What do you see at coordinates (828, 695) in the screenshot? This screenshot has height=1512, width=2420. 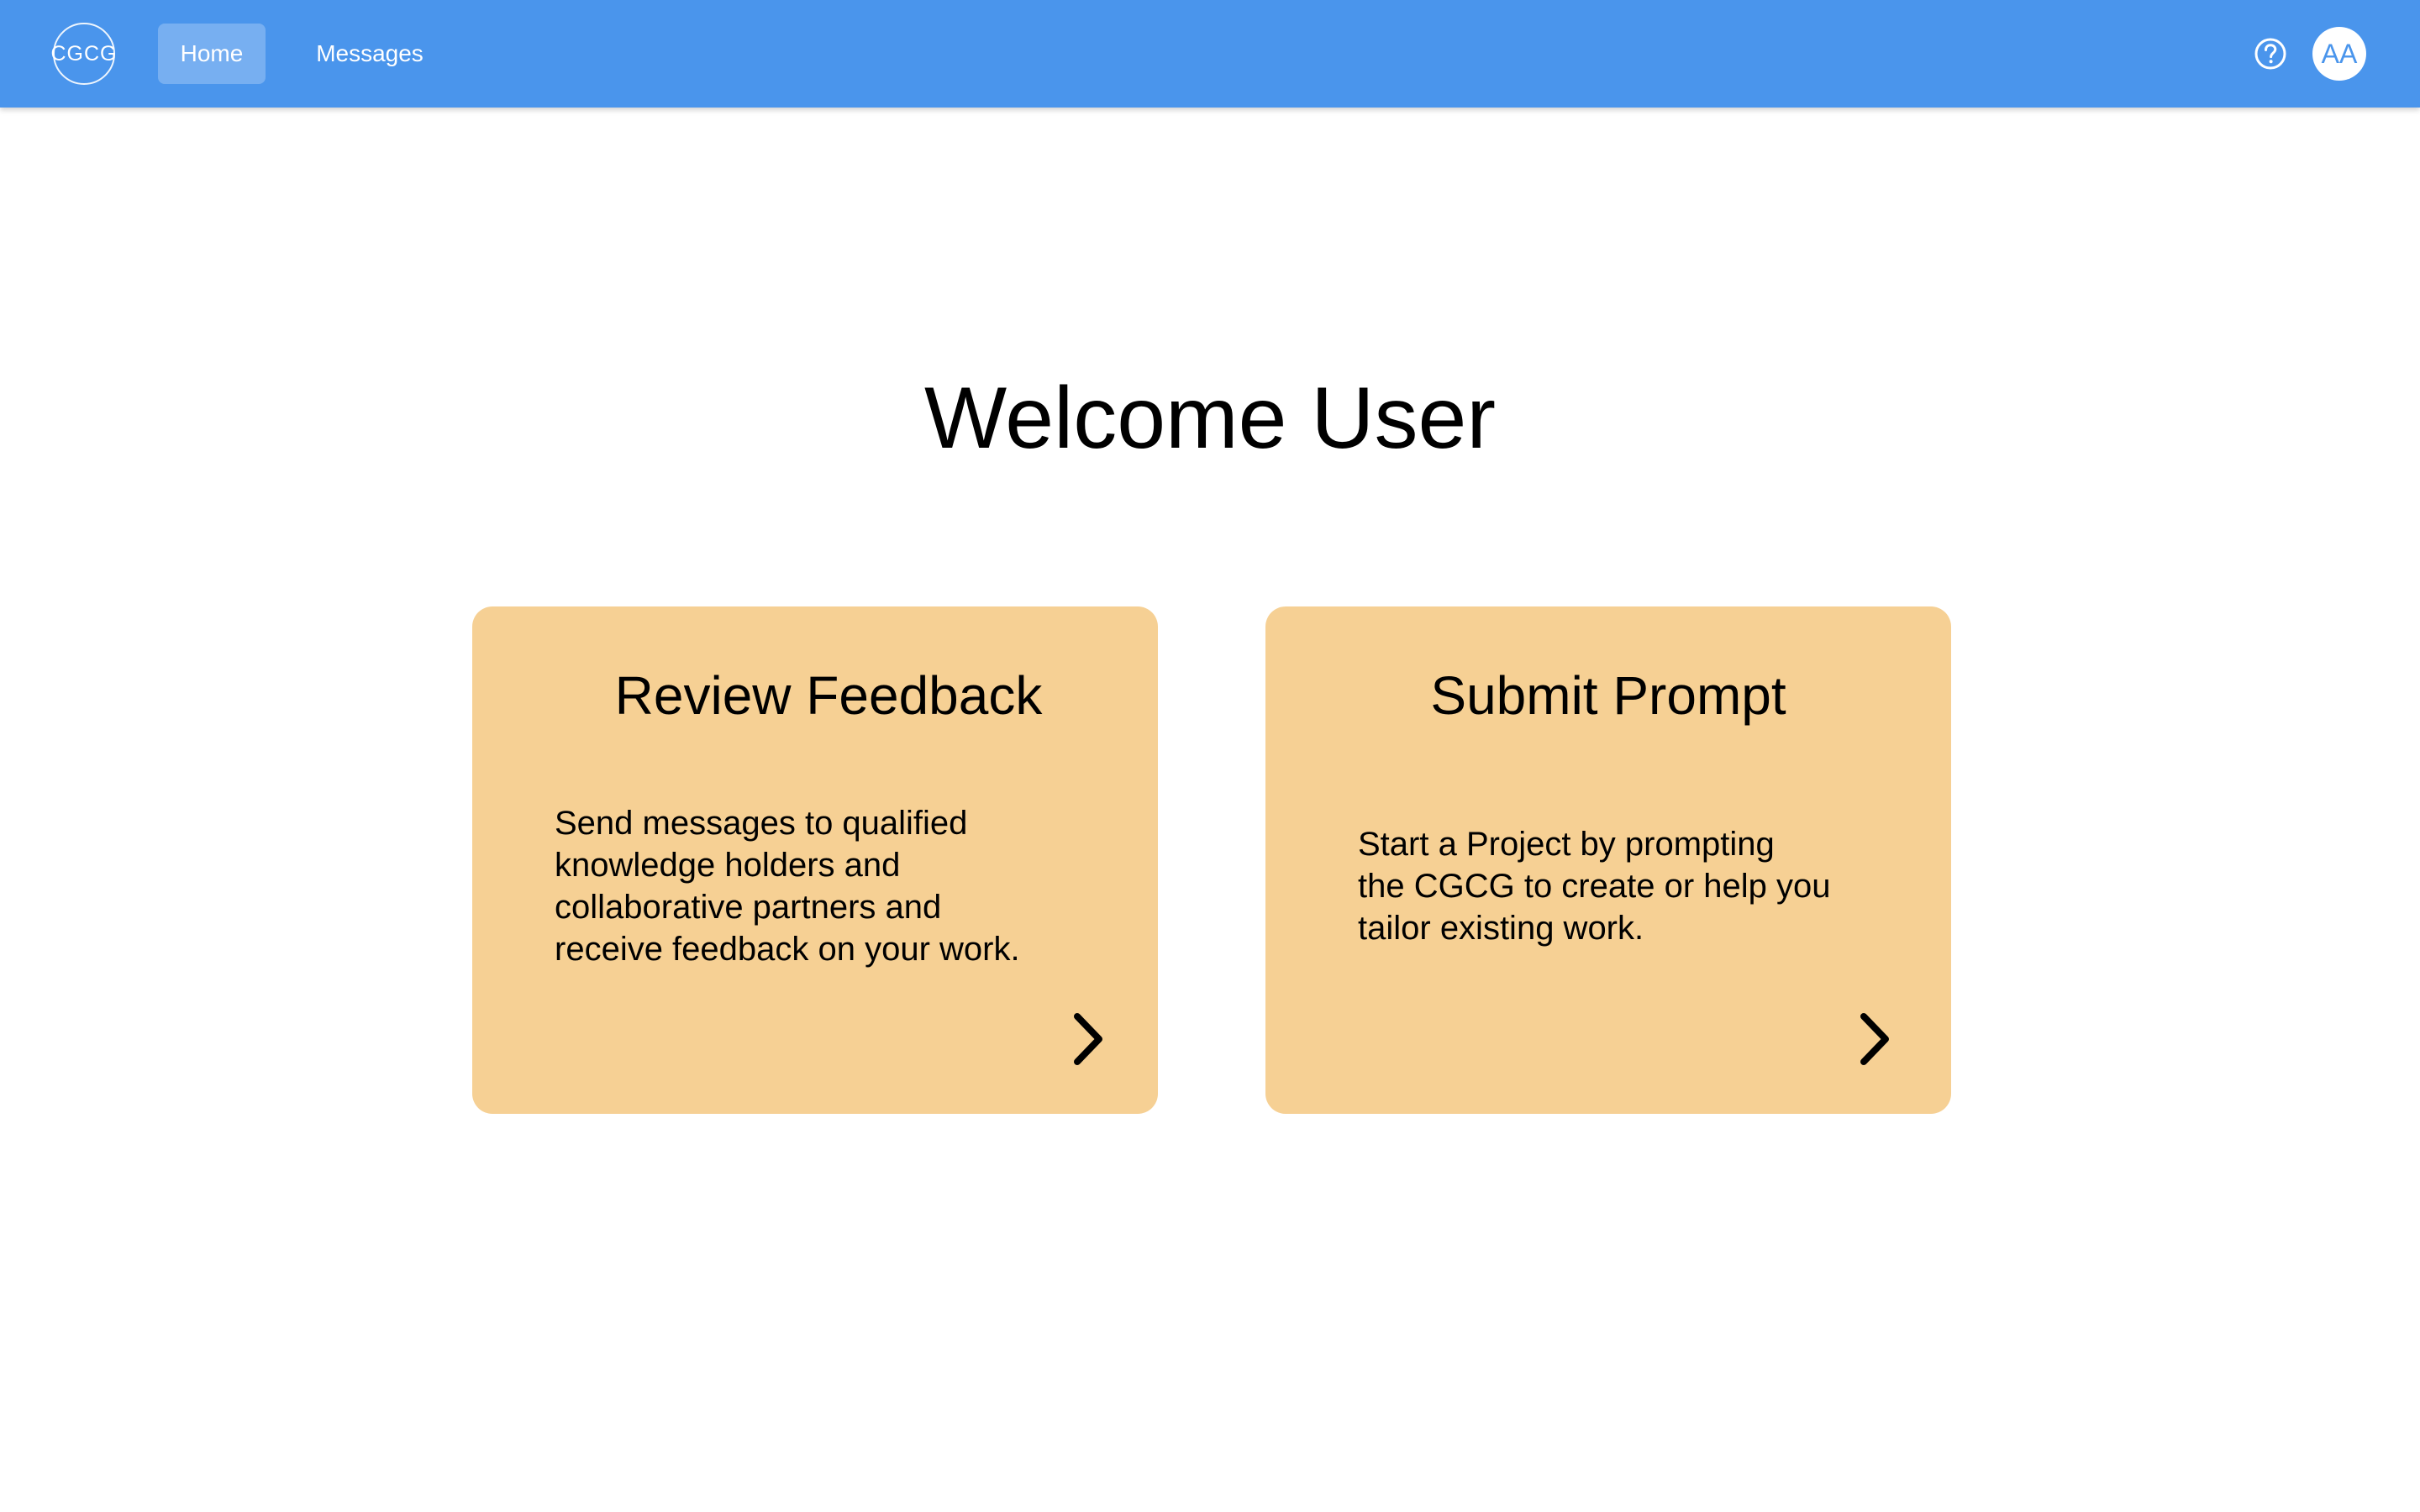 I see `review-feedback-title: Review Feedback` at bounding box center [828, 695].